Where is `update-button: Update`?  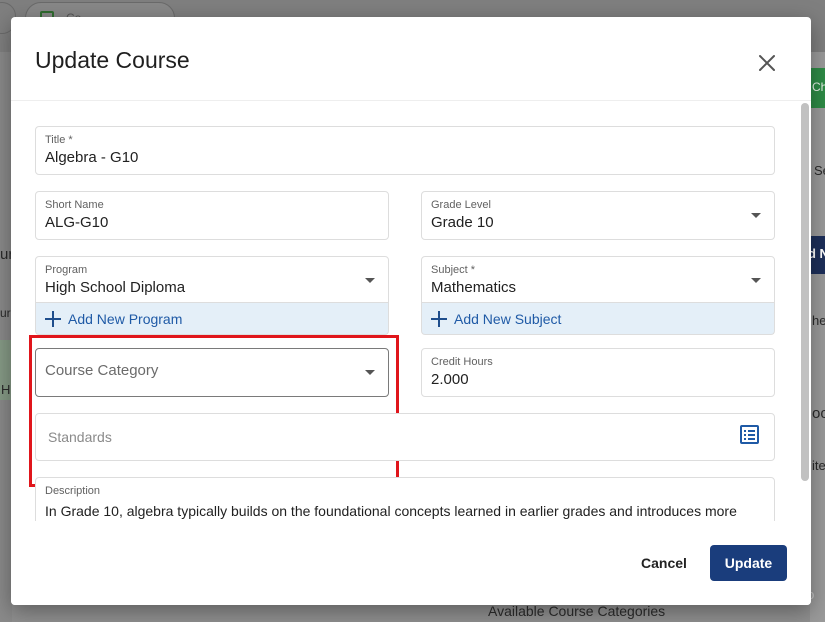
update-button: Update is located at coordinates (748, 563).